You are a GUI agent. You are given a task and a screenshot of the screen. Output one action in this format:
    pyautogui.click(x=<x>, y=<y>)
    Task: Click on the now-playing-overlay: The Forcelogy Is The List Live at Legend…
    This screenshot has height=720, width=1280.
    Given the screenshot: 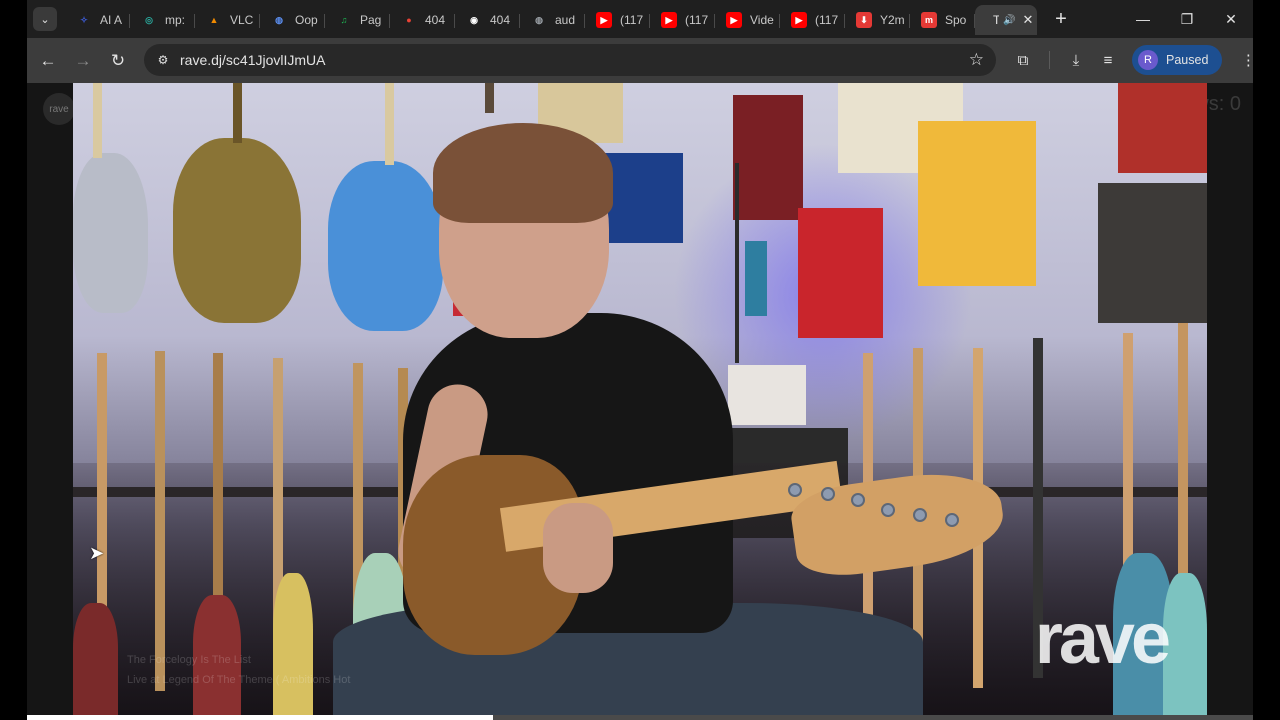 What is the action you would take?
    pyautogui.click(x=238, y=670)
    